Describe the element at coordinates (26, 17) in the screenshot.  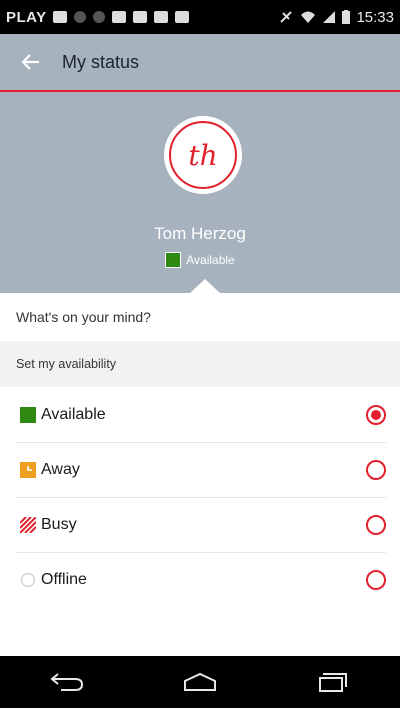
I see `carrier-label: PLAY` at that location.